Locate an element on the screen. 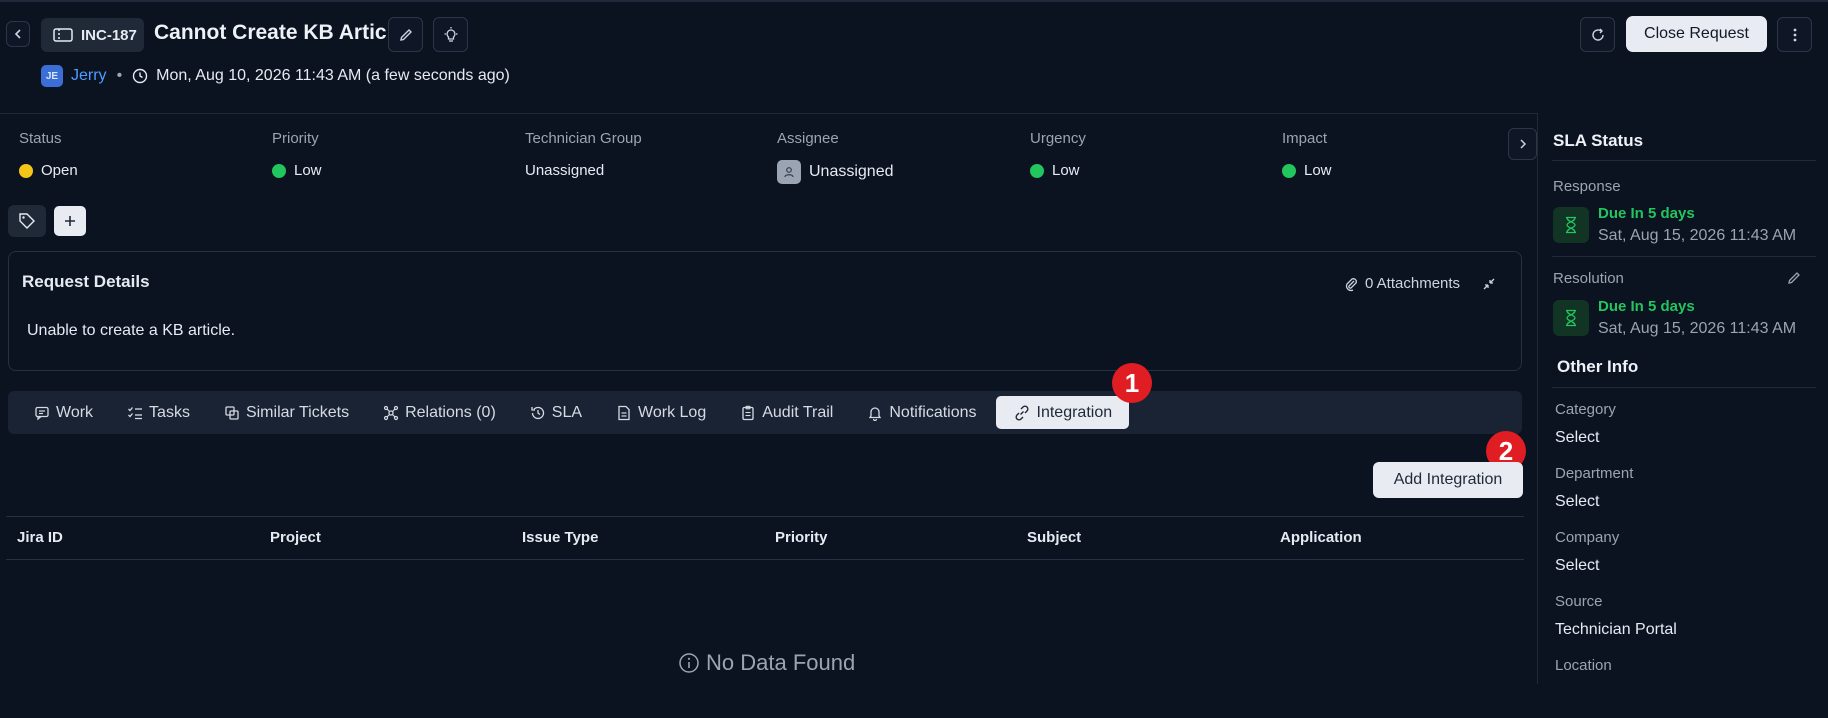 The height and width of the screenshot is (718, 1828). plus-icon is located at coordinates (70, 221).